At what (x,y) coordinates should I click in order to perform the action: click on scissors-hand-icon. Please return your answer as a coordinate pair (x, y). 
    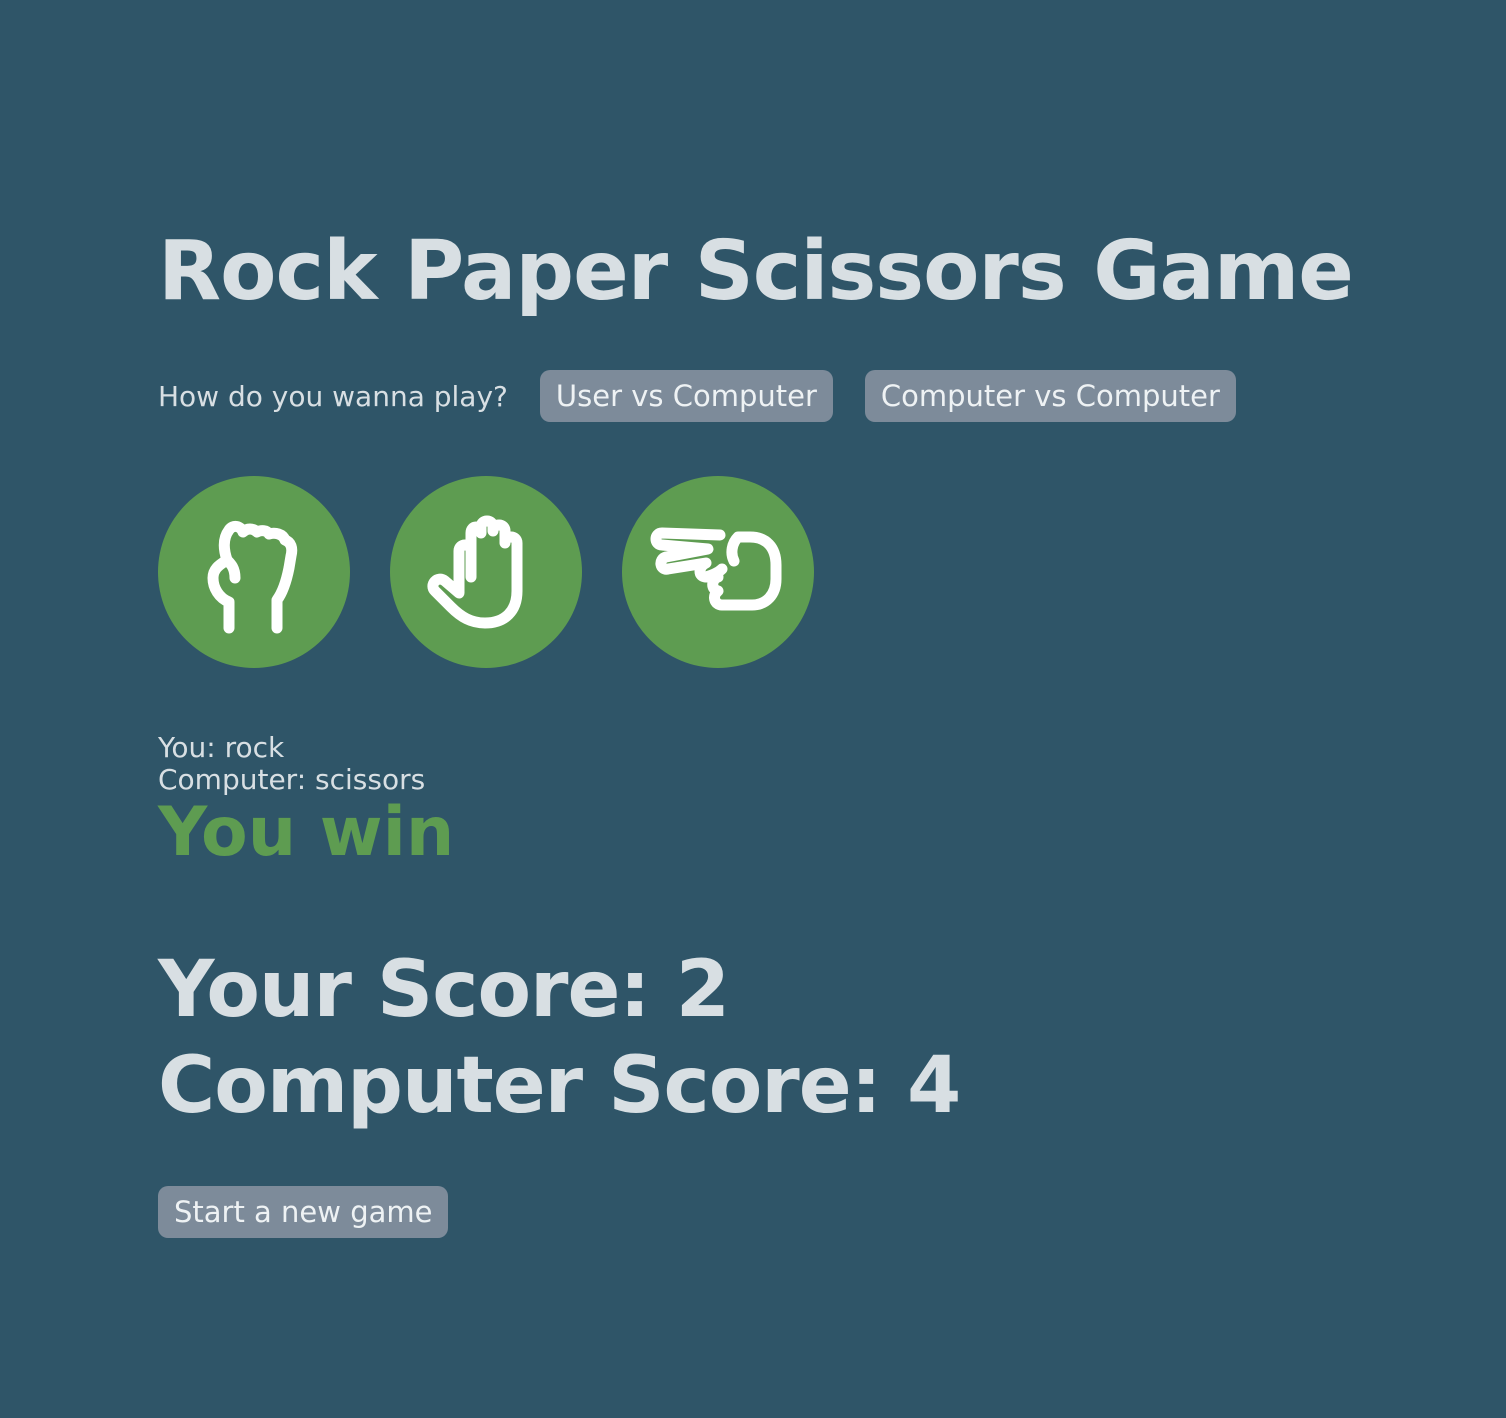
    Looking at the image, I should click on (716, 569).